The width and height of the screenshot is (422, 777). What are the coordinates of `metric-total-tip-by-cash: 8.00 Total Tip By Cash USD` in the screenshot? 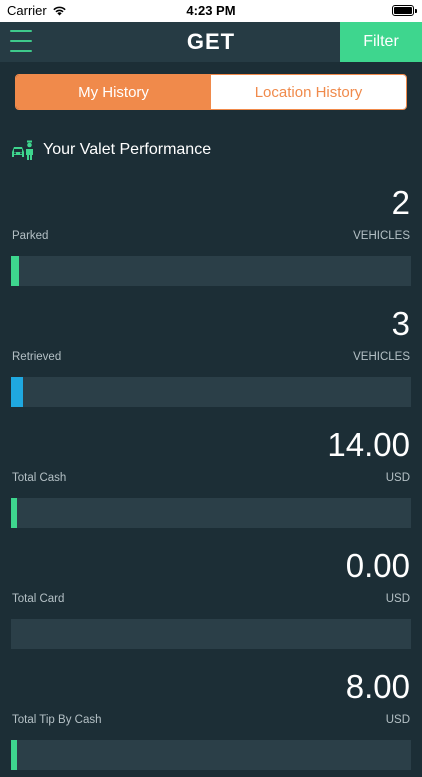 It's located at (211, 722).